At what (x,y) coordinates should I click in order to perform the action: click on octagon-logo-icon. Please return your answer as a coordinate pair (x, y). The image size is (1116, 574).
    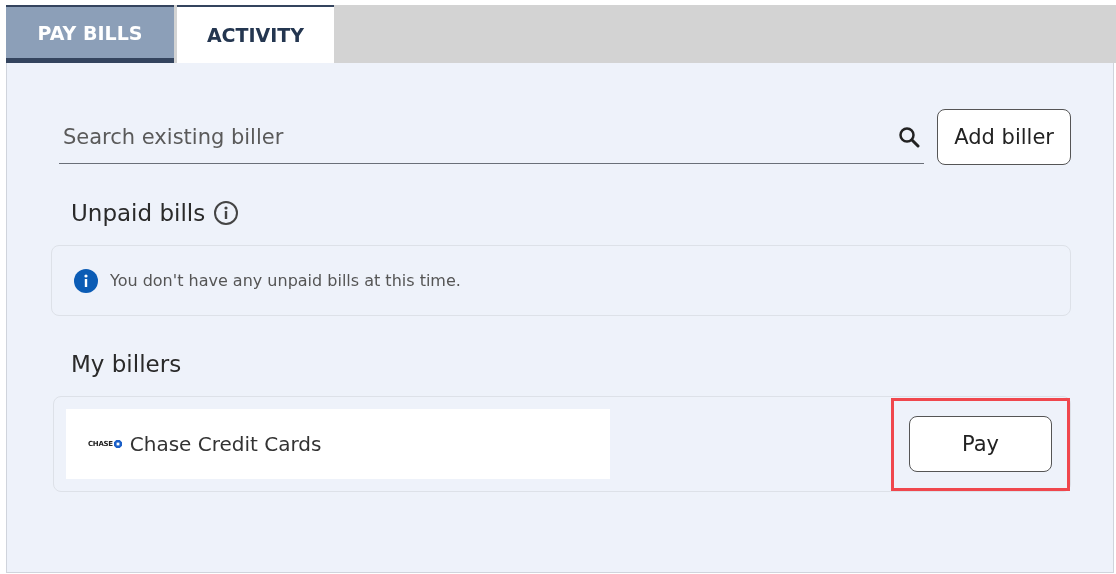
    Looking at the image, I should click on (117, 444).